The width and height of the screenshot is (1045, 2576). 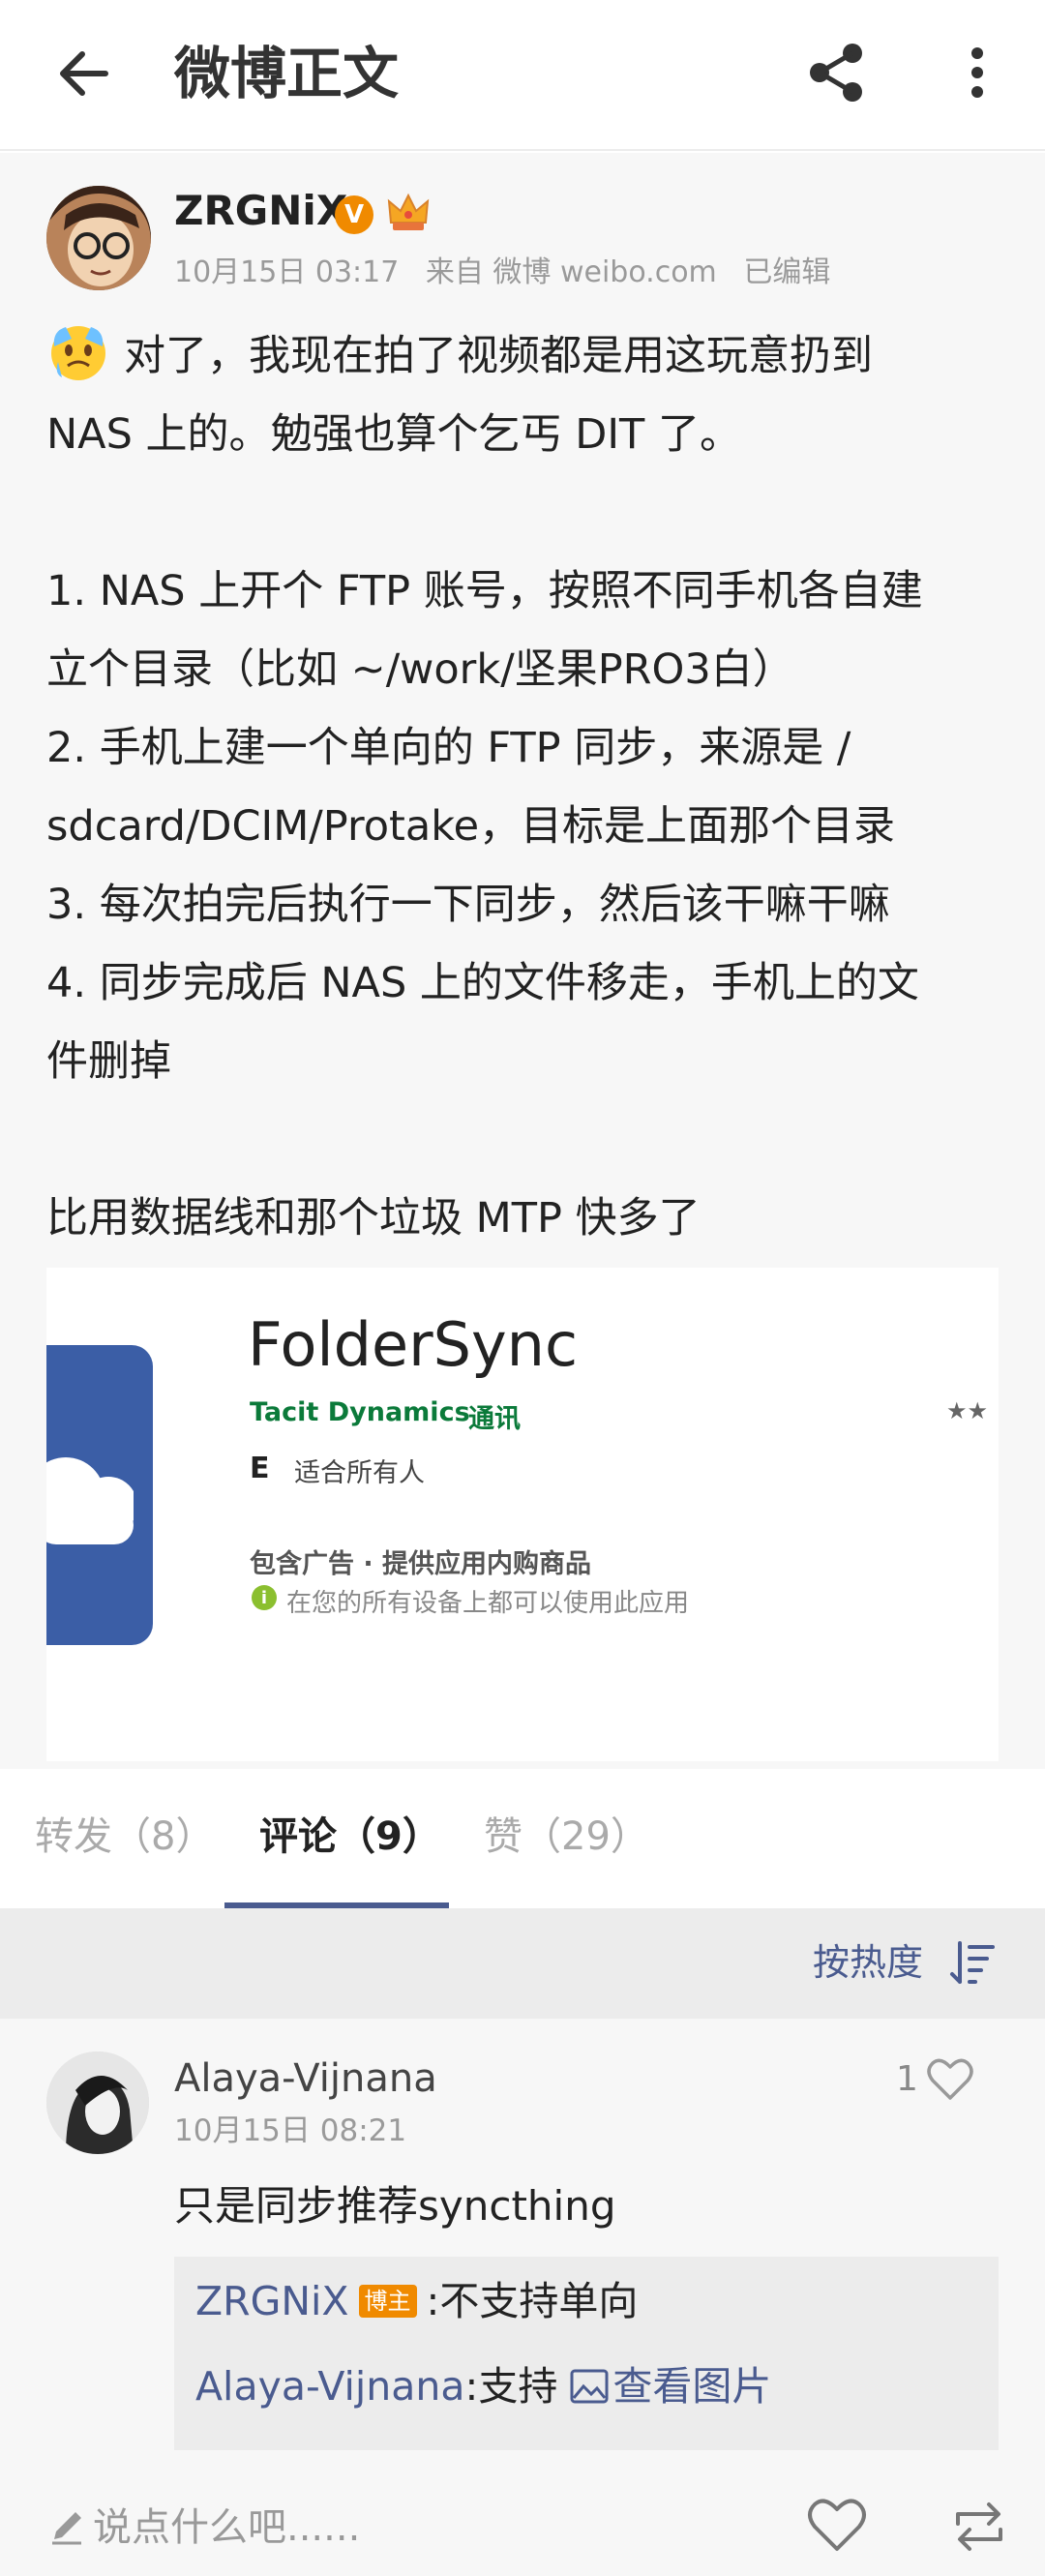 What do you see at coordinates (108, 1061) in the screenshot?
I see `post-line: 件删掉` at bounding box center [108, 1061].